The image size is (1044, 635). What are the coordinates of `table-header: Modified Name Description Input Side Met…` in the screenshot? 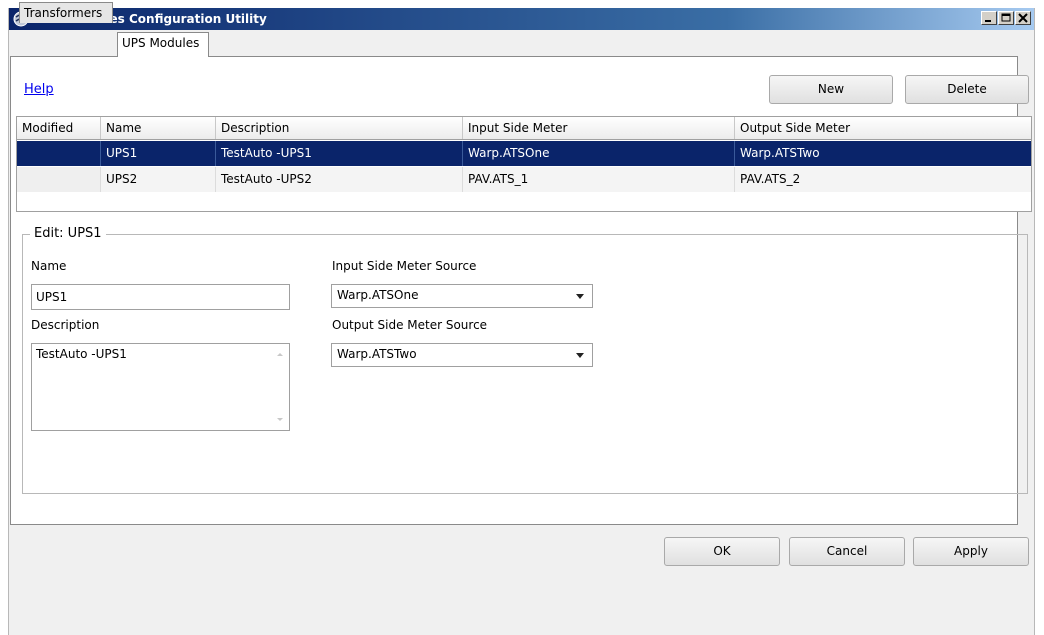 It's located at (524, 128).